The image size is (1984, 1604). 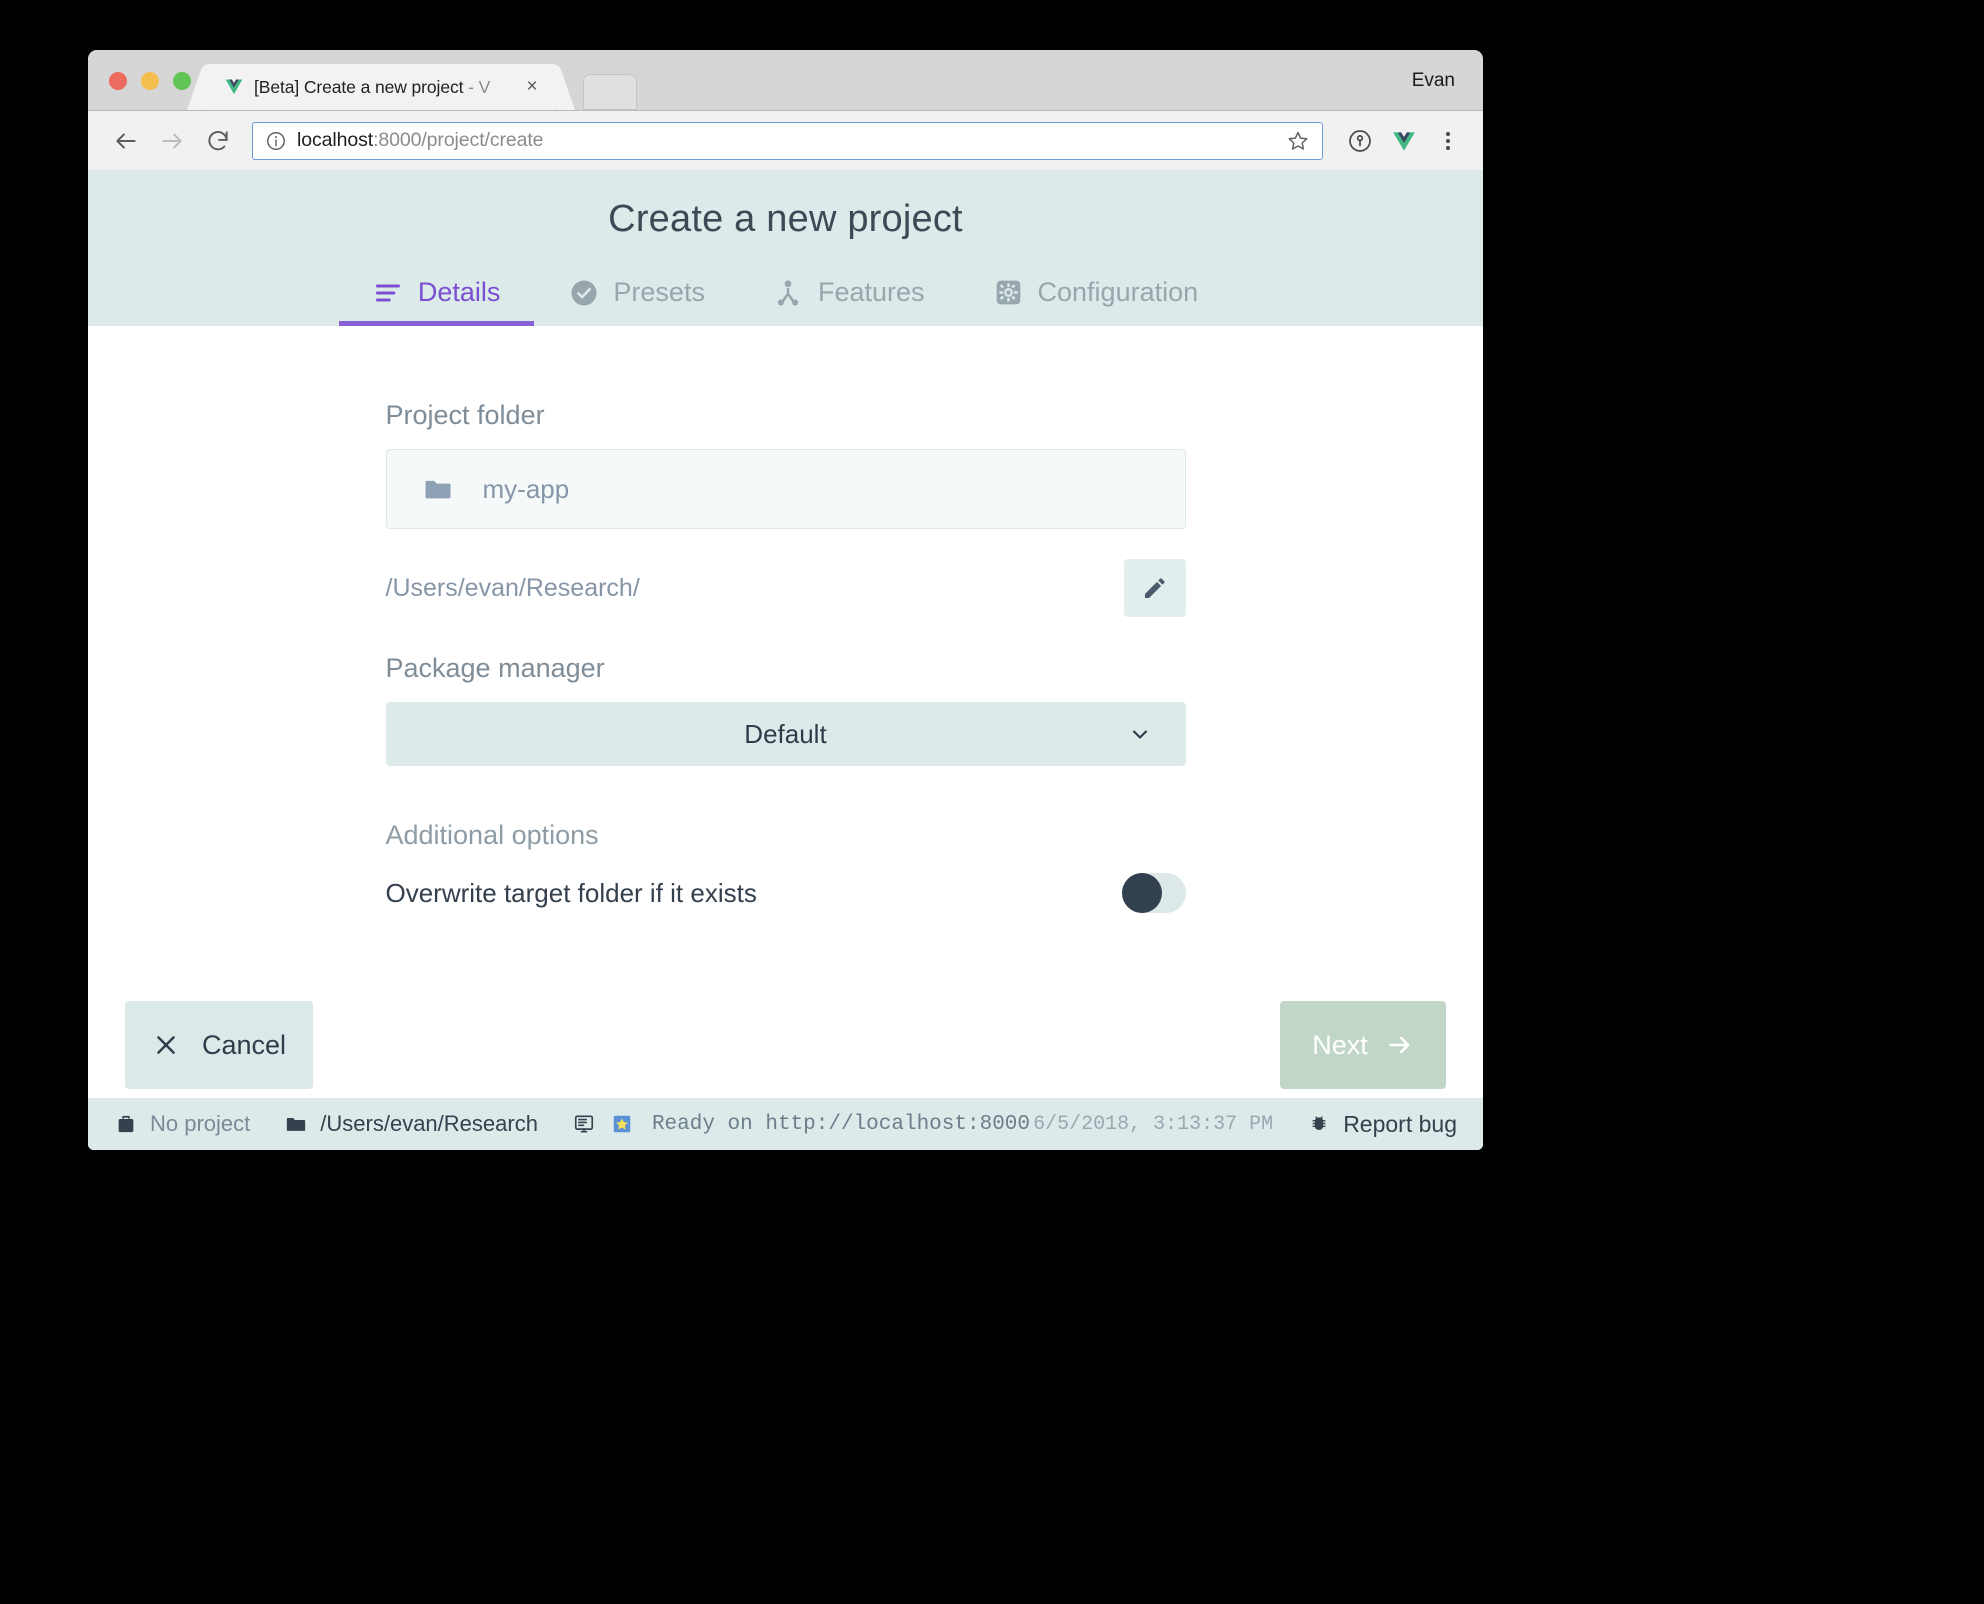 What do you see at coordinates (788, 292) in the screenshot?
I see `sitemap-icon` at bounding box center [788, 292].